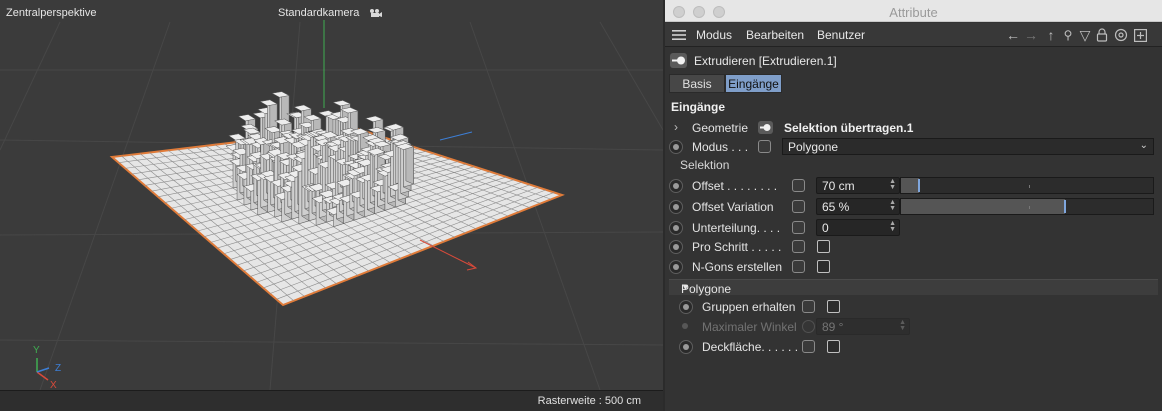 The image size is (1162, 411). What do you see at coordinates (448, 254) in the screenshot?
I see `world-x-axis` at bounding box center [448, 254].